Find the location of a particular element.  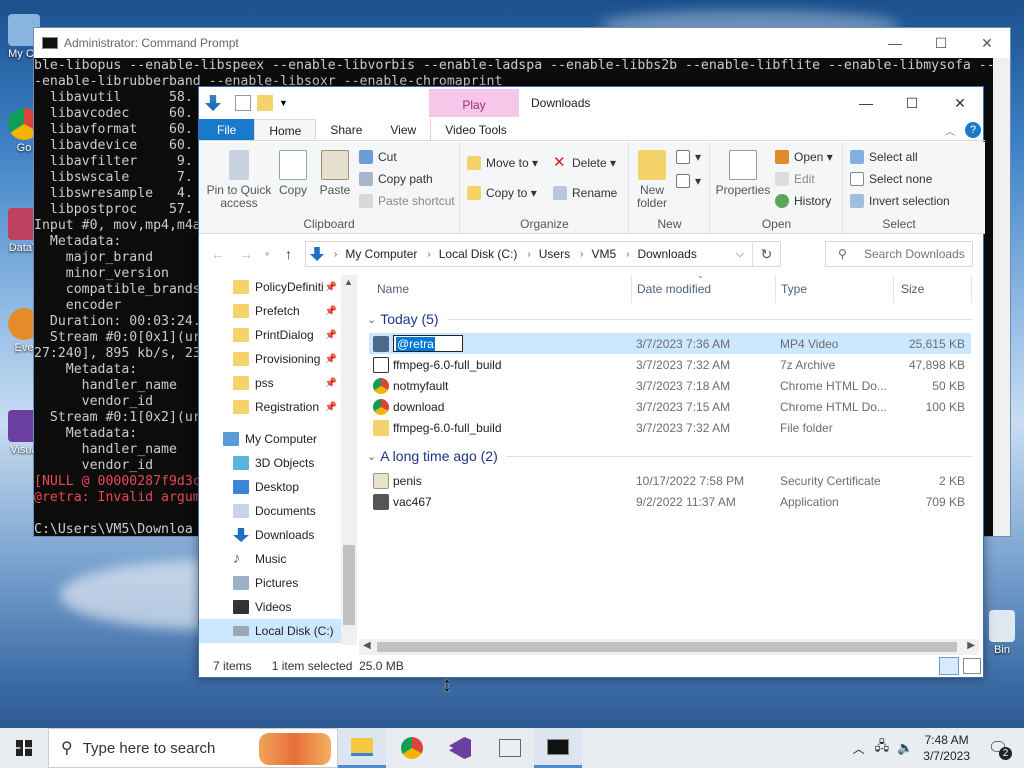

nav-item-pictures: Pictures is located at coordinates (270, 583).